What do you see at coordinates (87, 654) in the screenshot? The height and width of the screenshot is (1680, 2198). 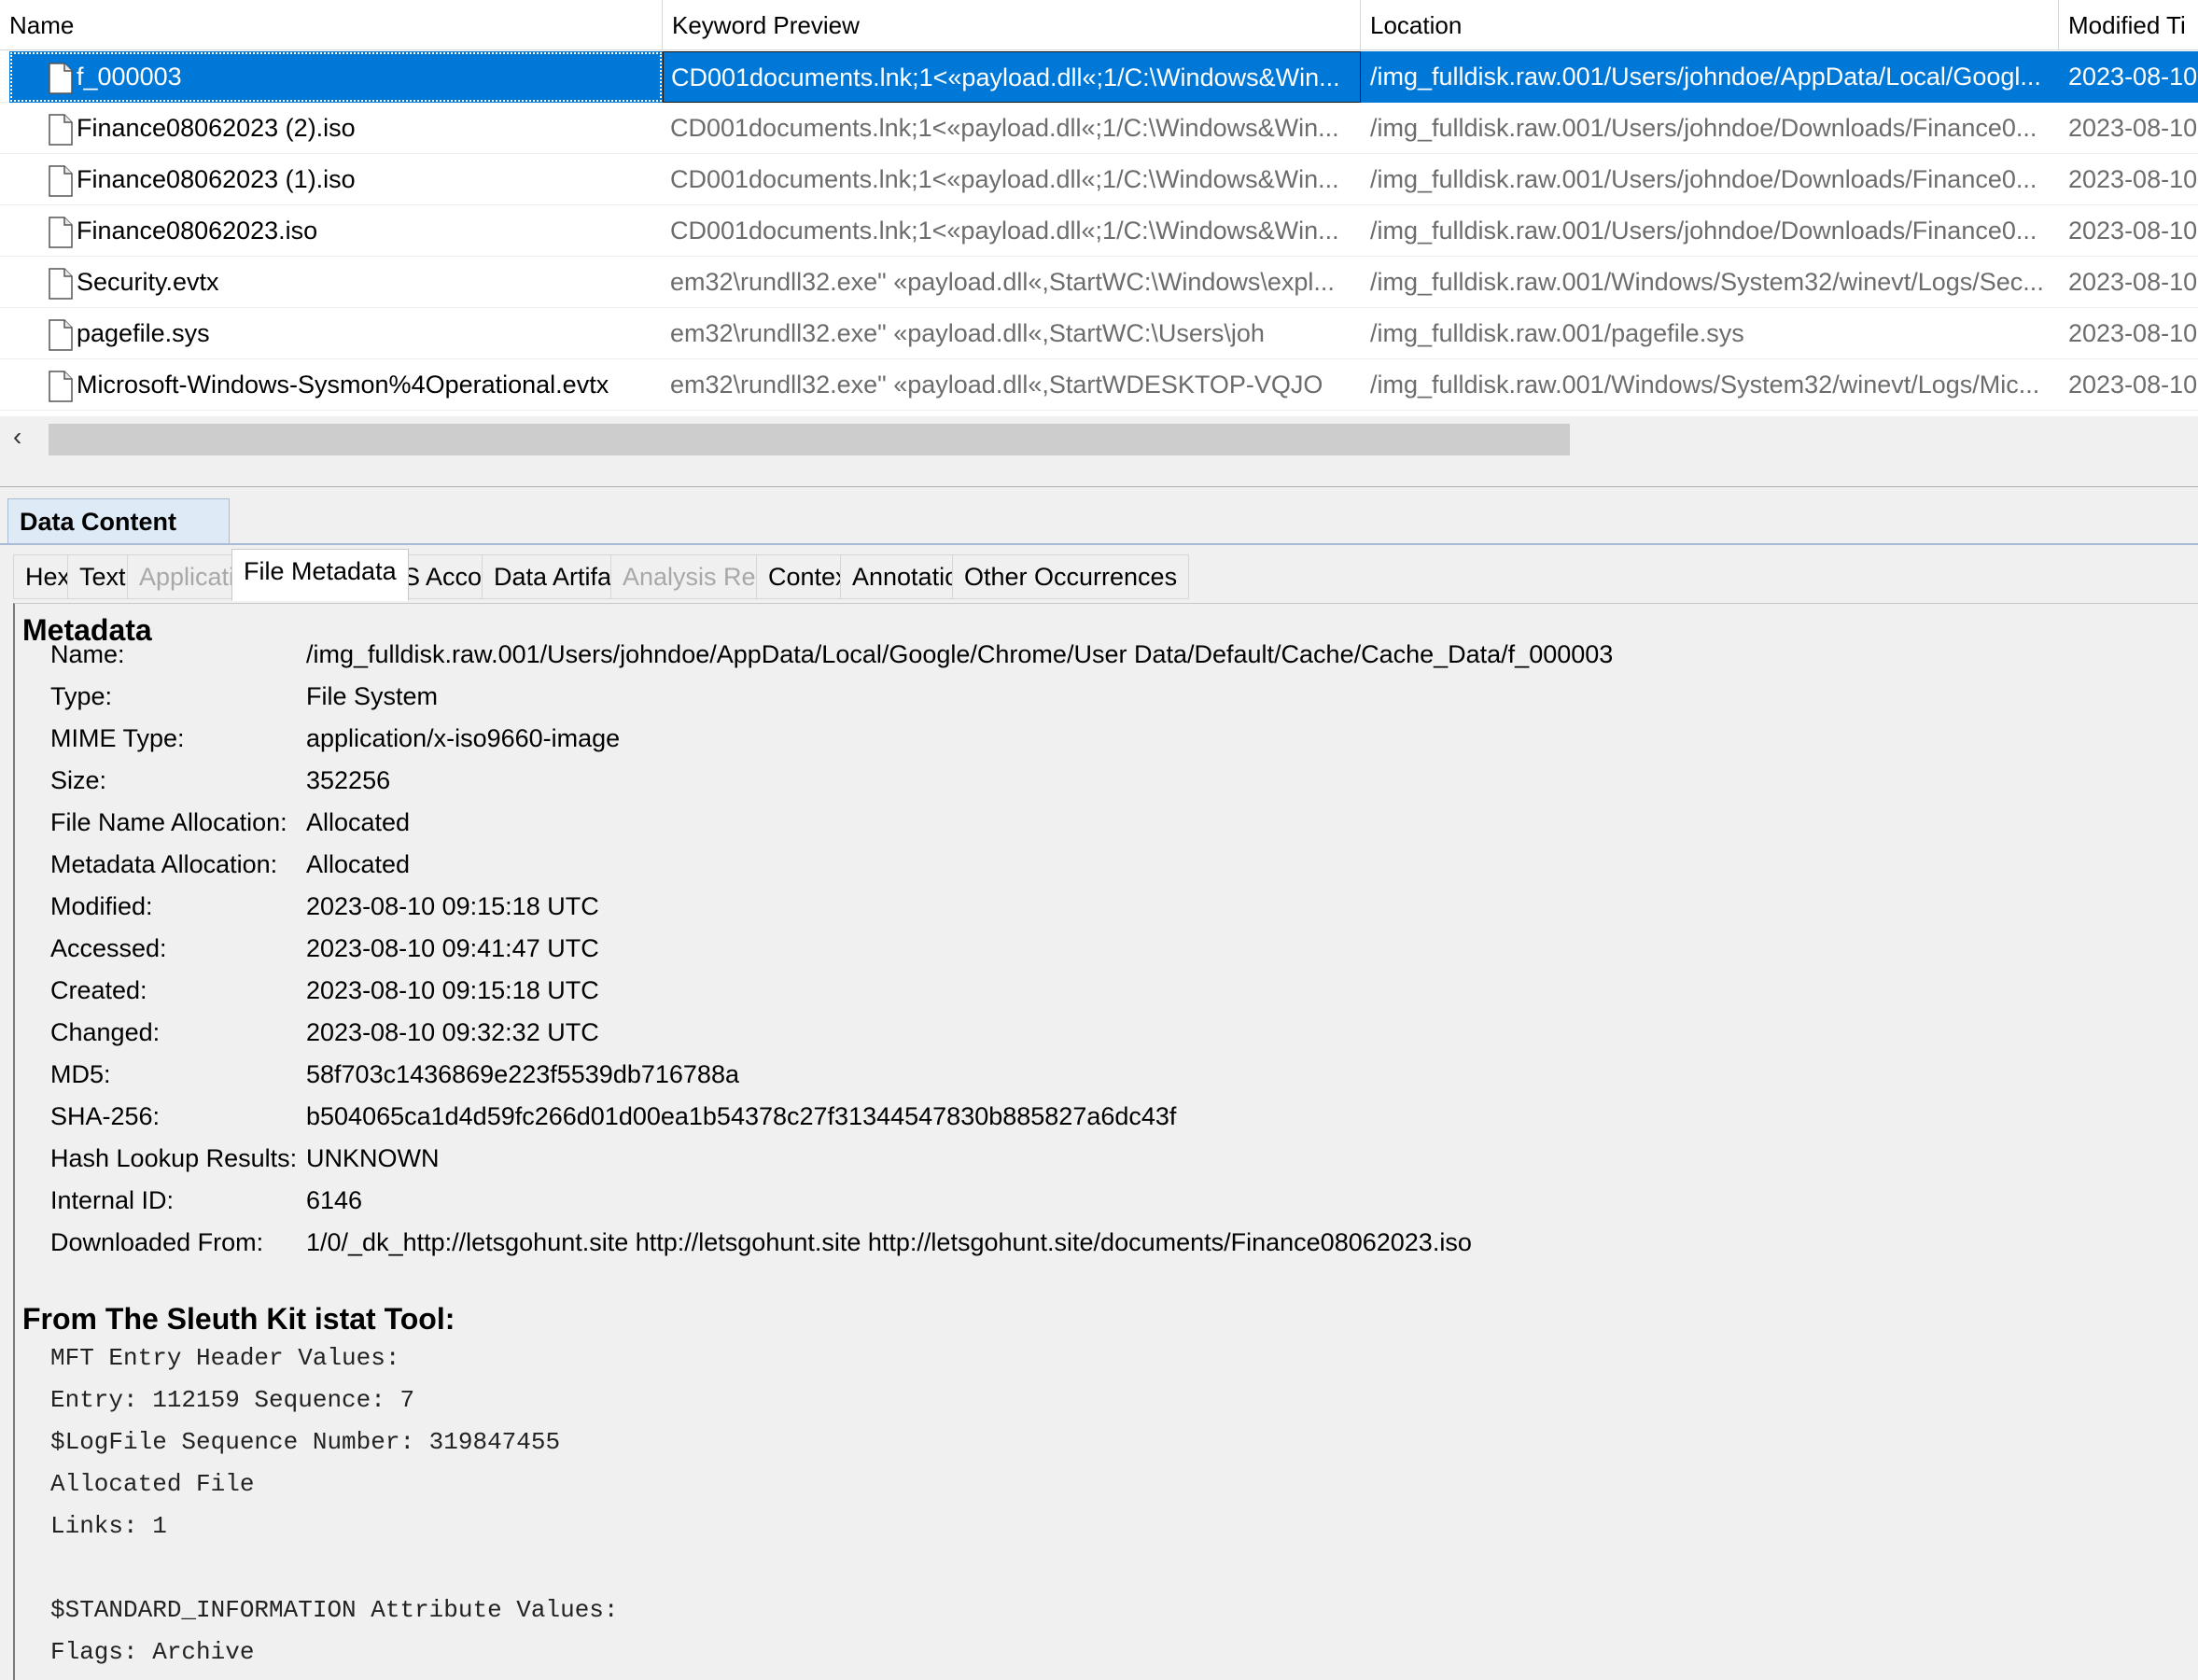 I see `metadata-label: Name:` at bounding box center [87, 654].